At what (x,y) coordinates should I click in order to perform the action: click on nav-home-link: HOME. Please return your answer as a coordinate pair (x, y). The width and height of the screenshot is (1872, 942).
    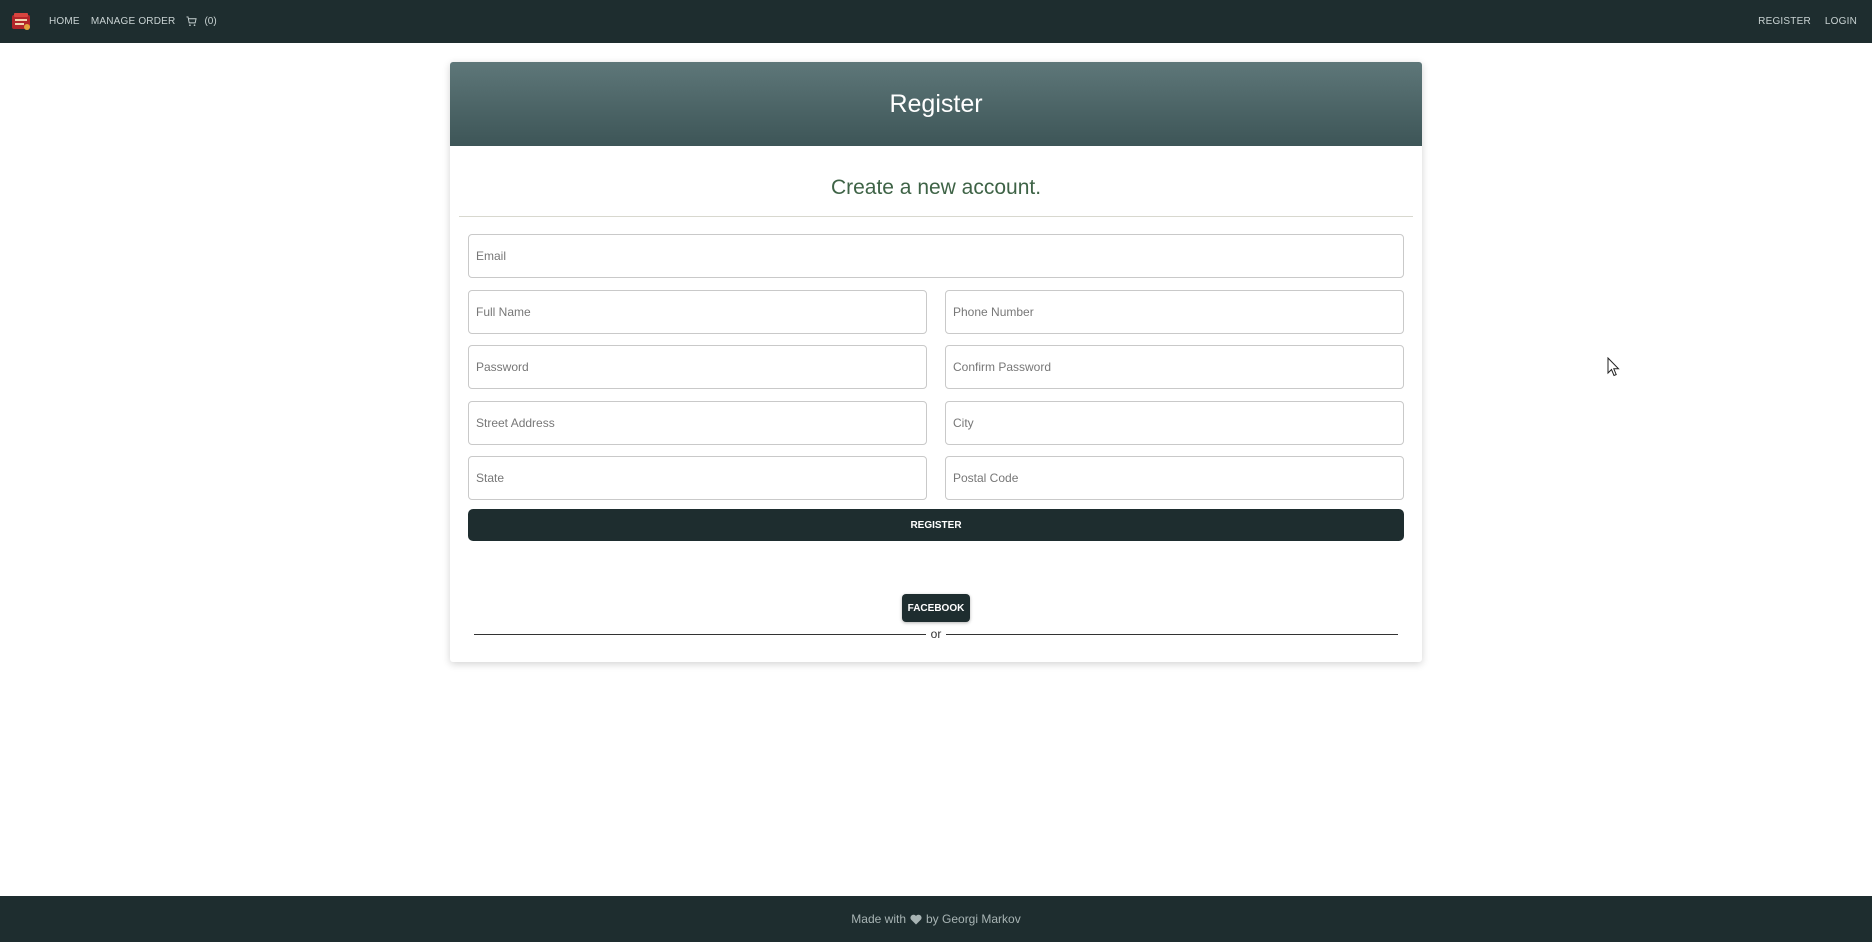
    Looking at the image, I should click on (64, 21).